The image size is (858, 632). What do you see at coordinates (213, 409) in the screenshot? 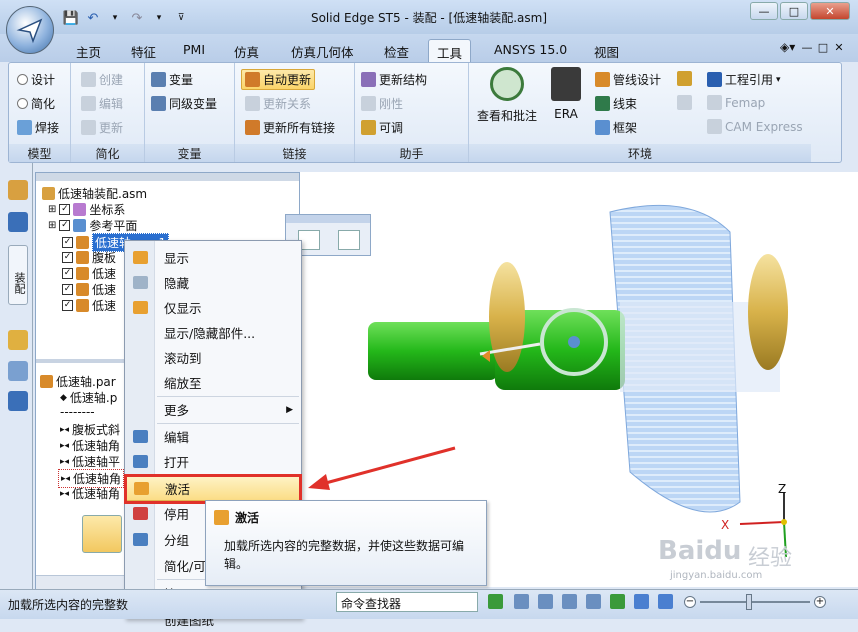
I see `menu-item-more: 更多 ▶` at bounding box center [213, 409].